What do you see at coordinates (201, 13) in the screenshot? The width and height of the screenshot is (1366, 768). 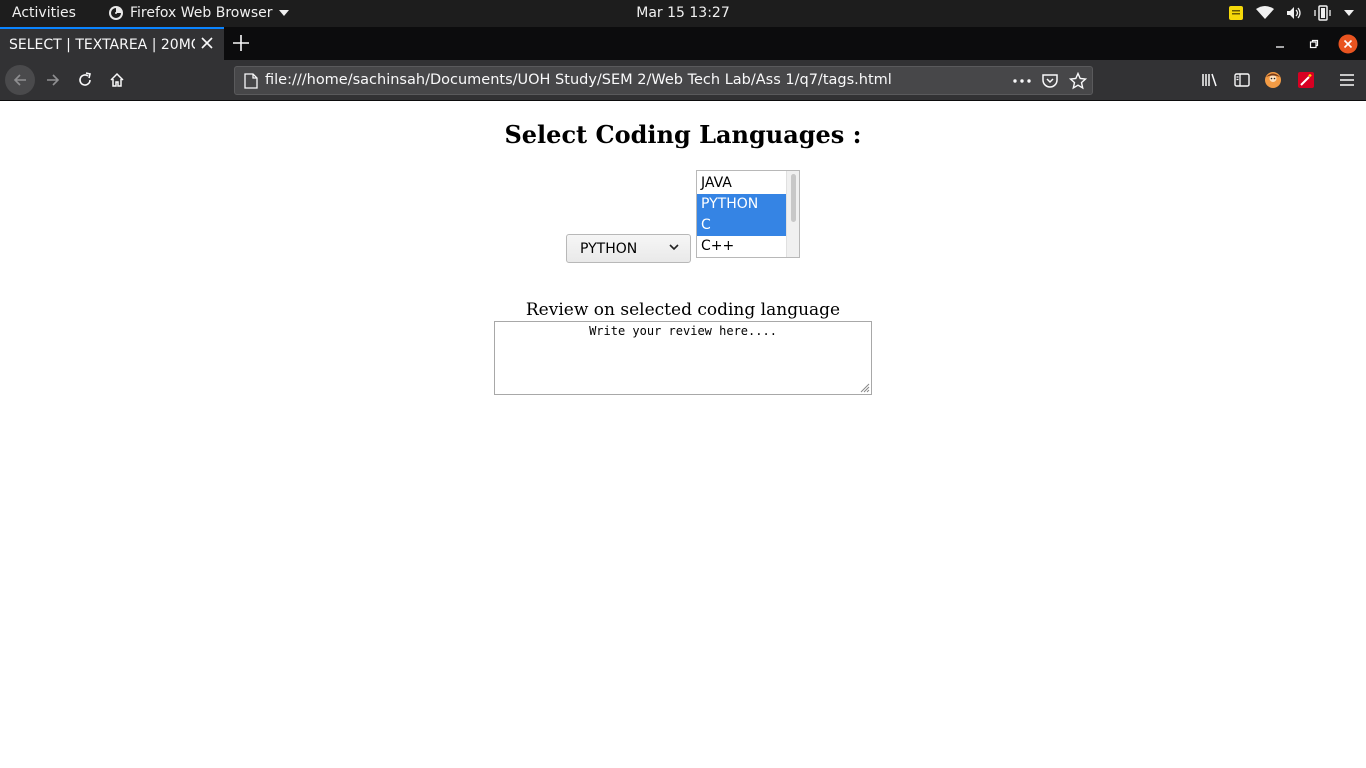 I see `app-name: Firefox Web Browser` at bounding box center [201, 13].